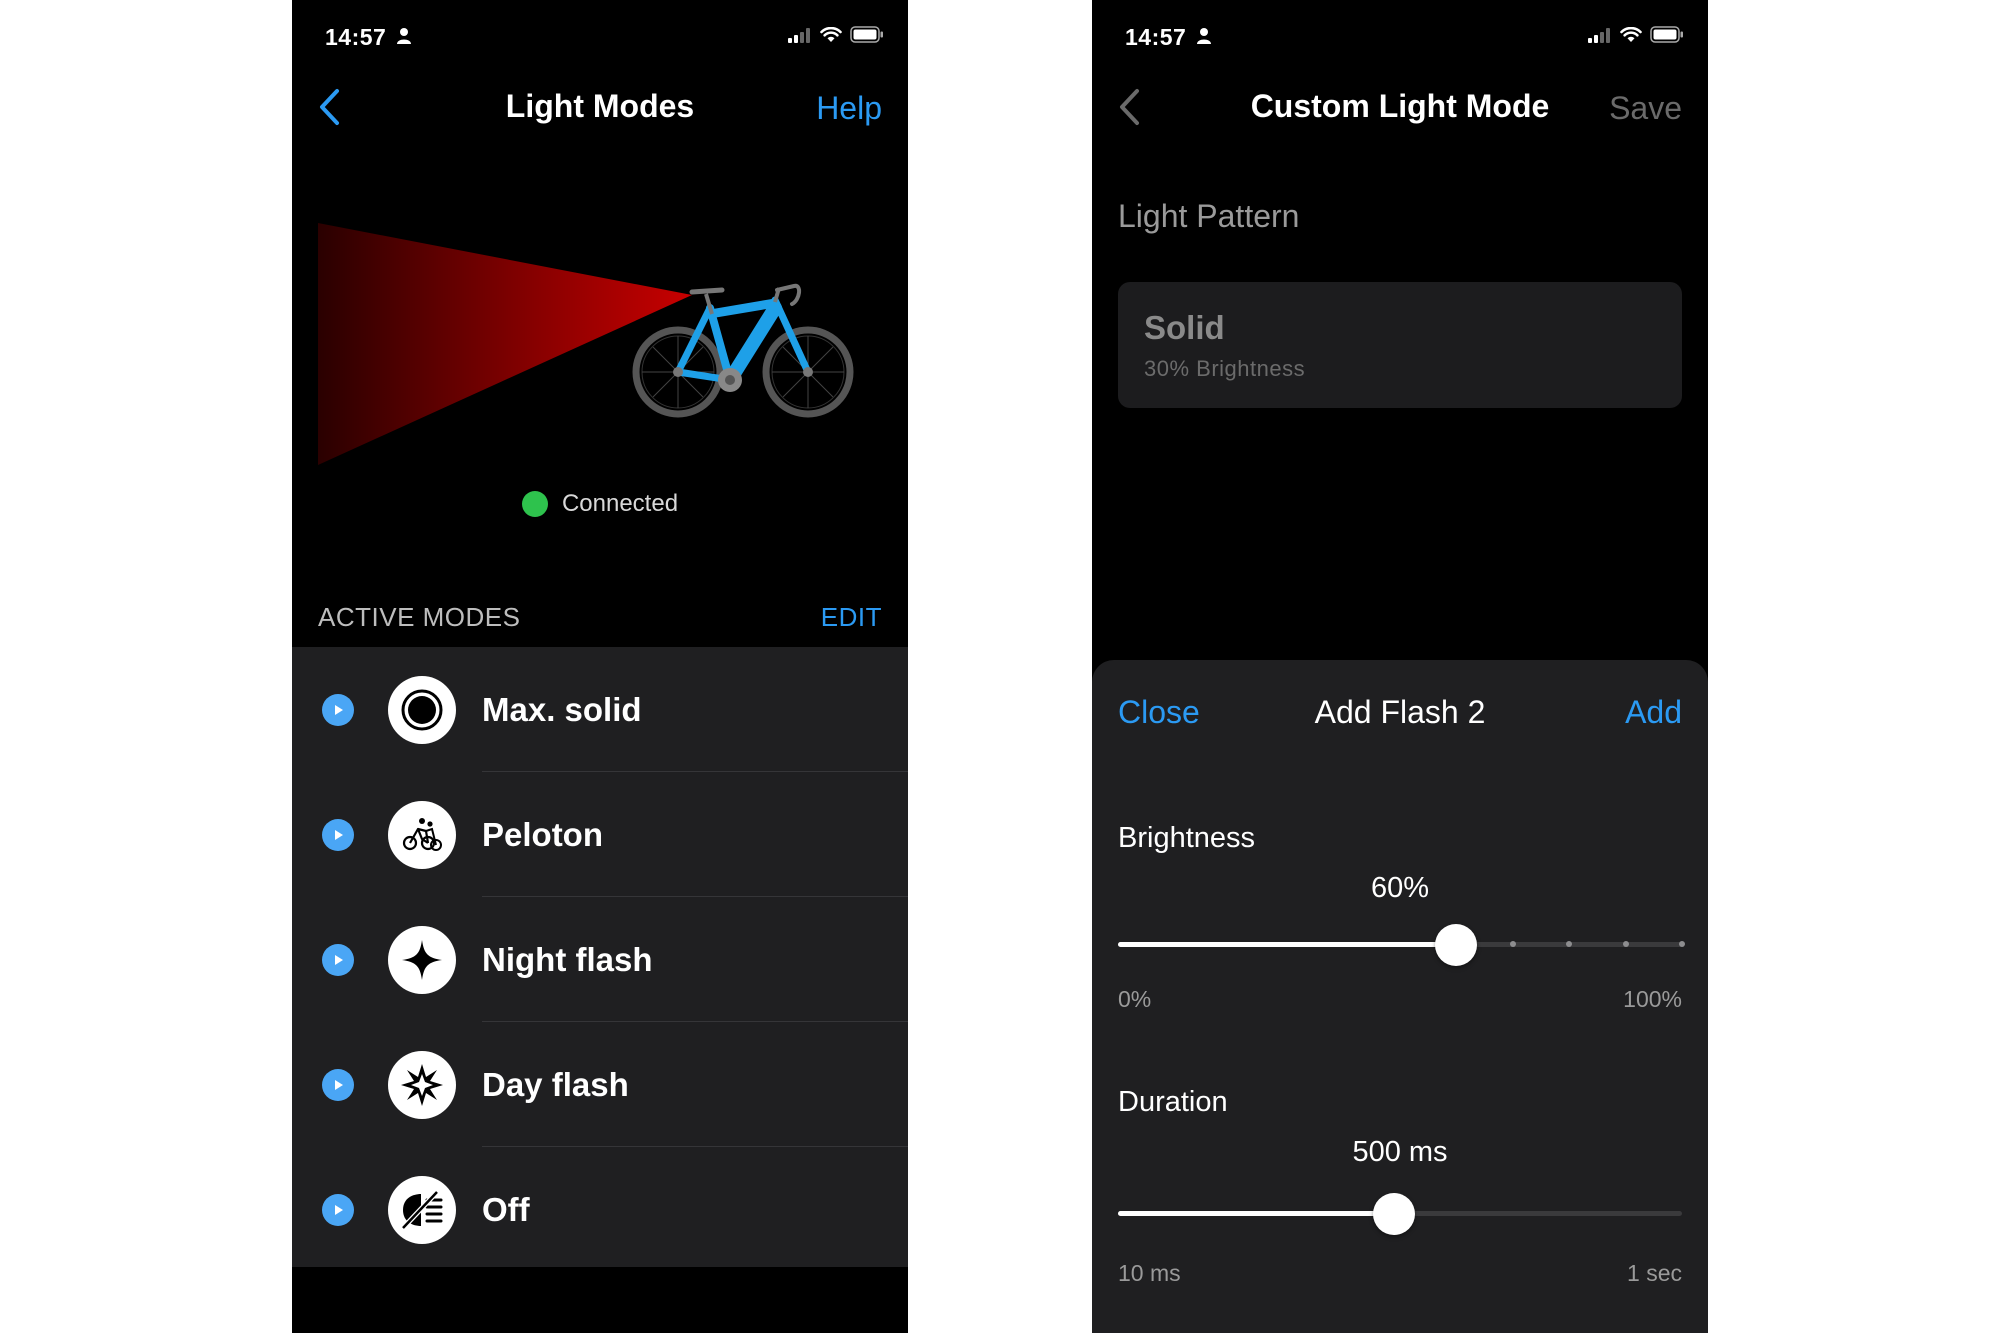  What do you see at coordinates (422, 1084) in the screenshot?
I see `day-flash-icon` at bounding box center [422, 1084].